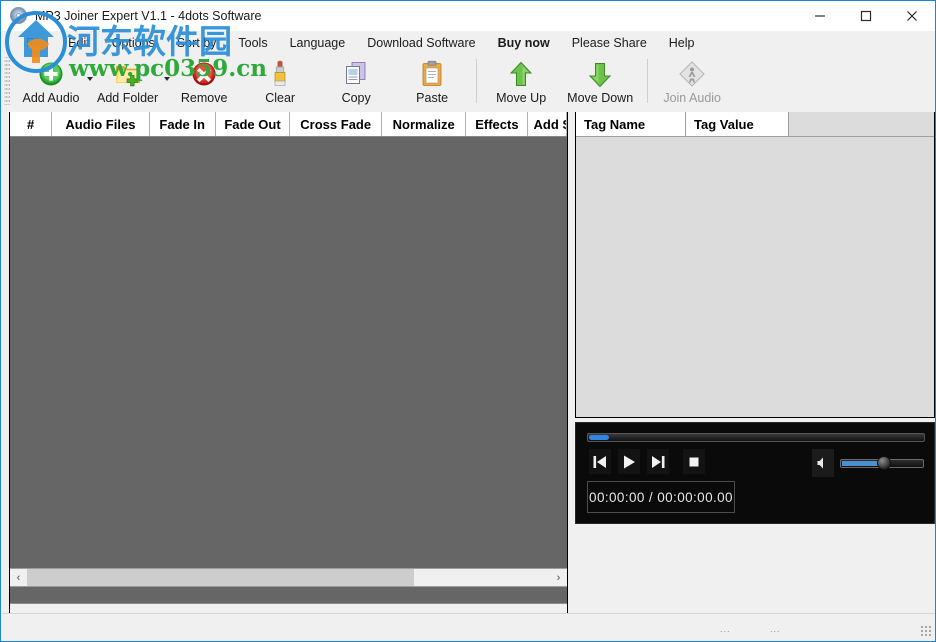  Describe the element at coordinates (524, 43) in the screenshot. I see `menu-item-buy-now: Buy now` at that location.